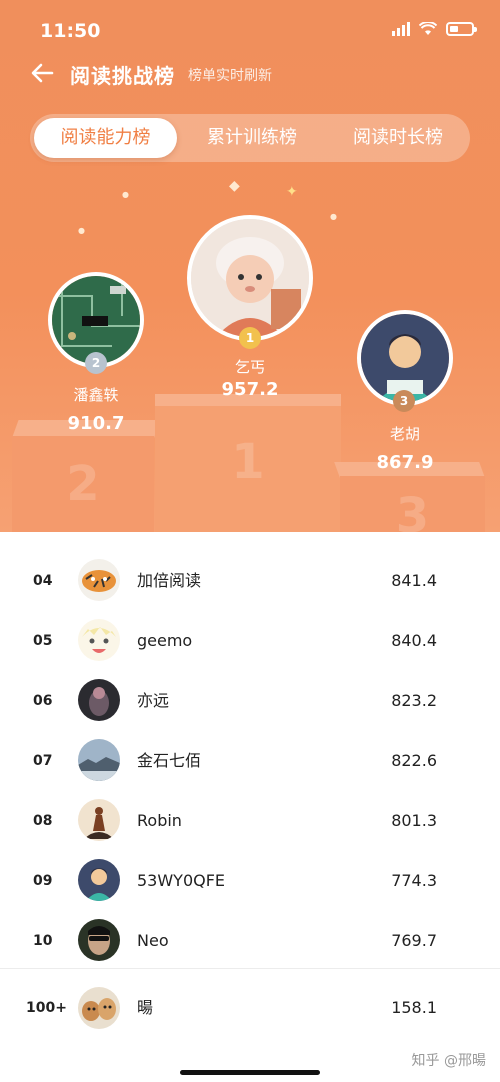 The height and width of the screenshot is (1082, 500). I want to click on circuit-board-icon, so click(96, 320).